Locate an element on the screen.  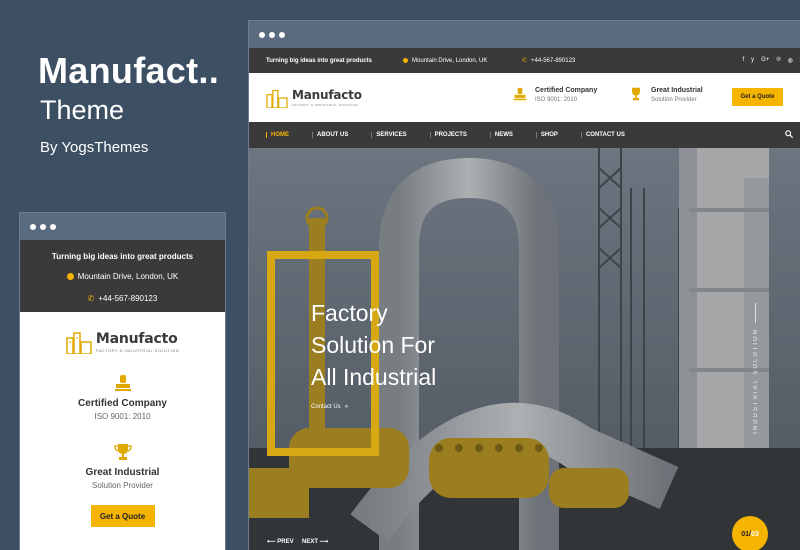
search-icon is located at coordinates (789, 134).